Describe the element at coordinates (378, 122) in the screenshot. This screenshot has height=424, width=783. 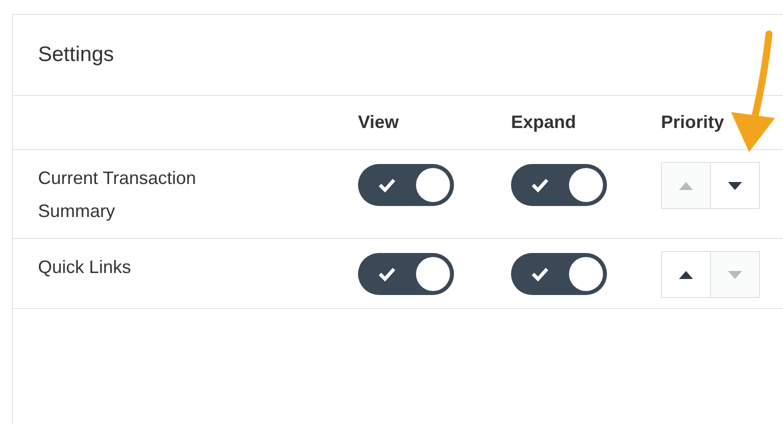
I see `column-header: View` at that location.